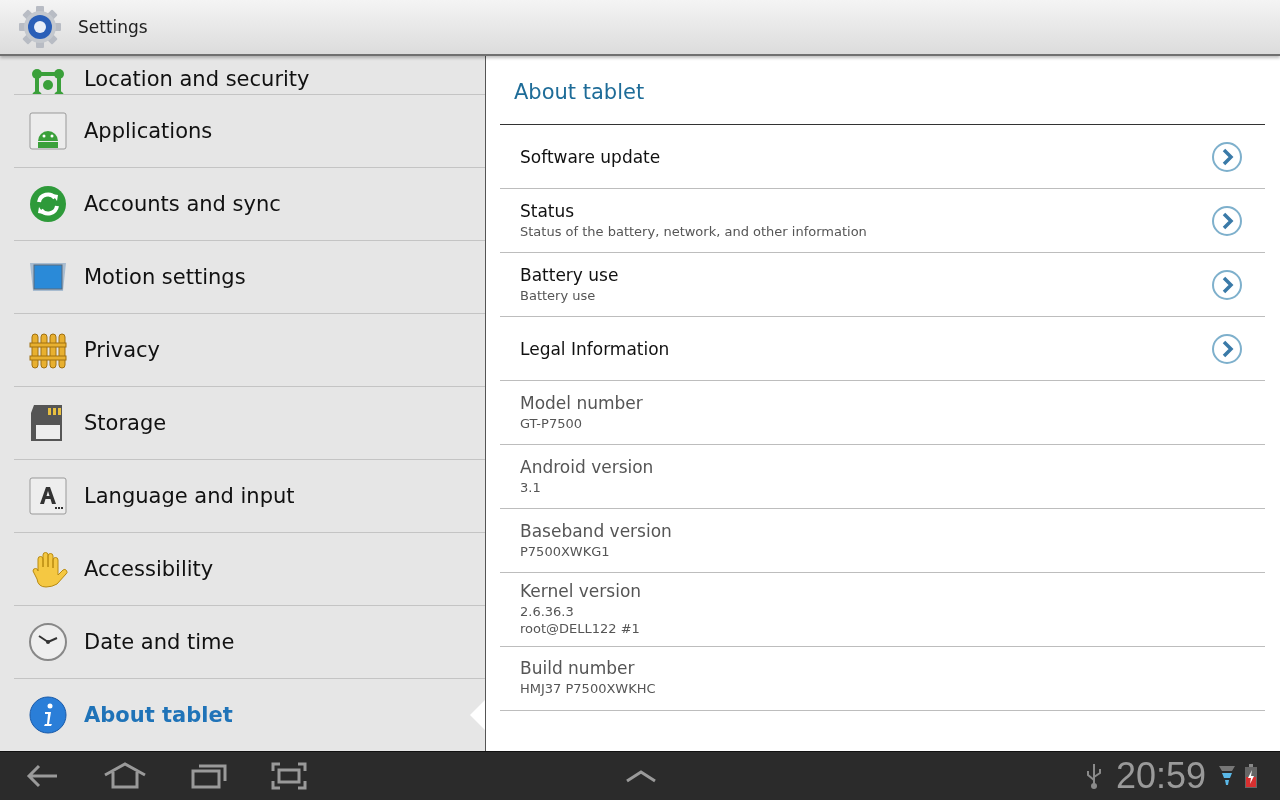 The image size is (1280, 800). What do you see at coordinates (125, 776) in the screenshot?
I see `home-icon` at bounding box center [125, 776].